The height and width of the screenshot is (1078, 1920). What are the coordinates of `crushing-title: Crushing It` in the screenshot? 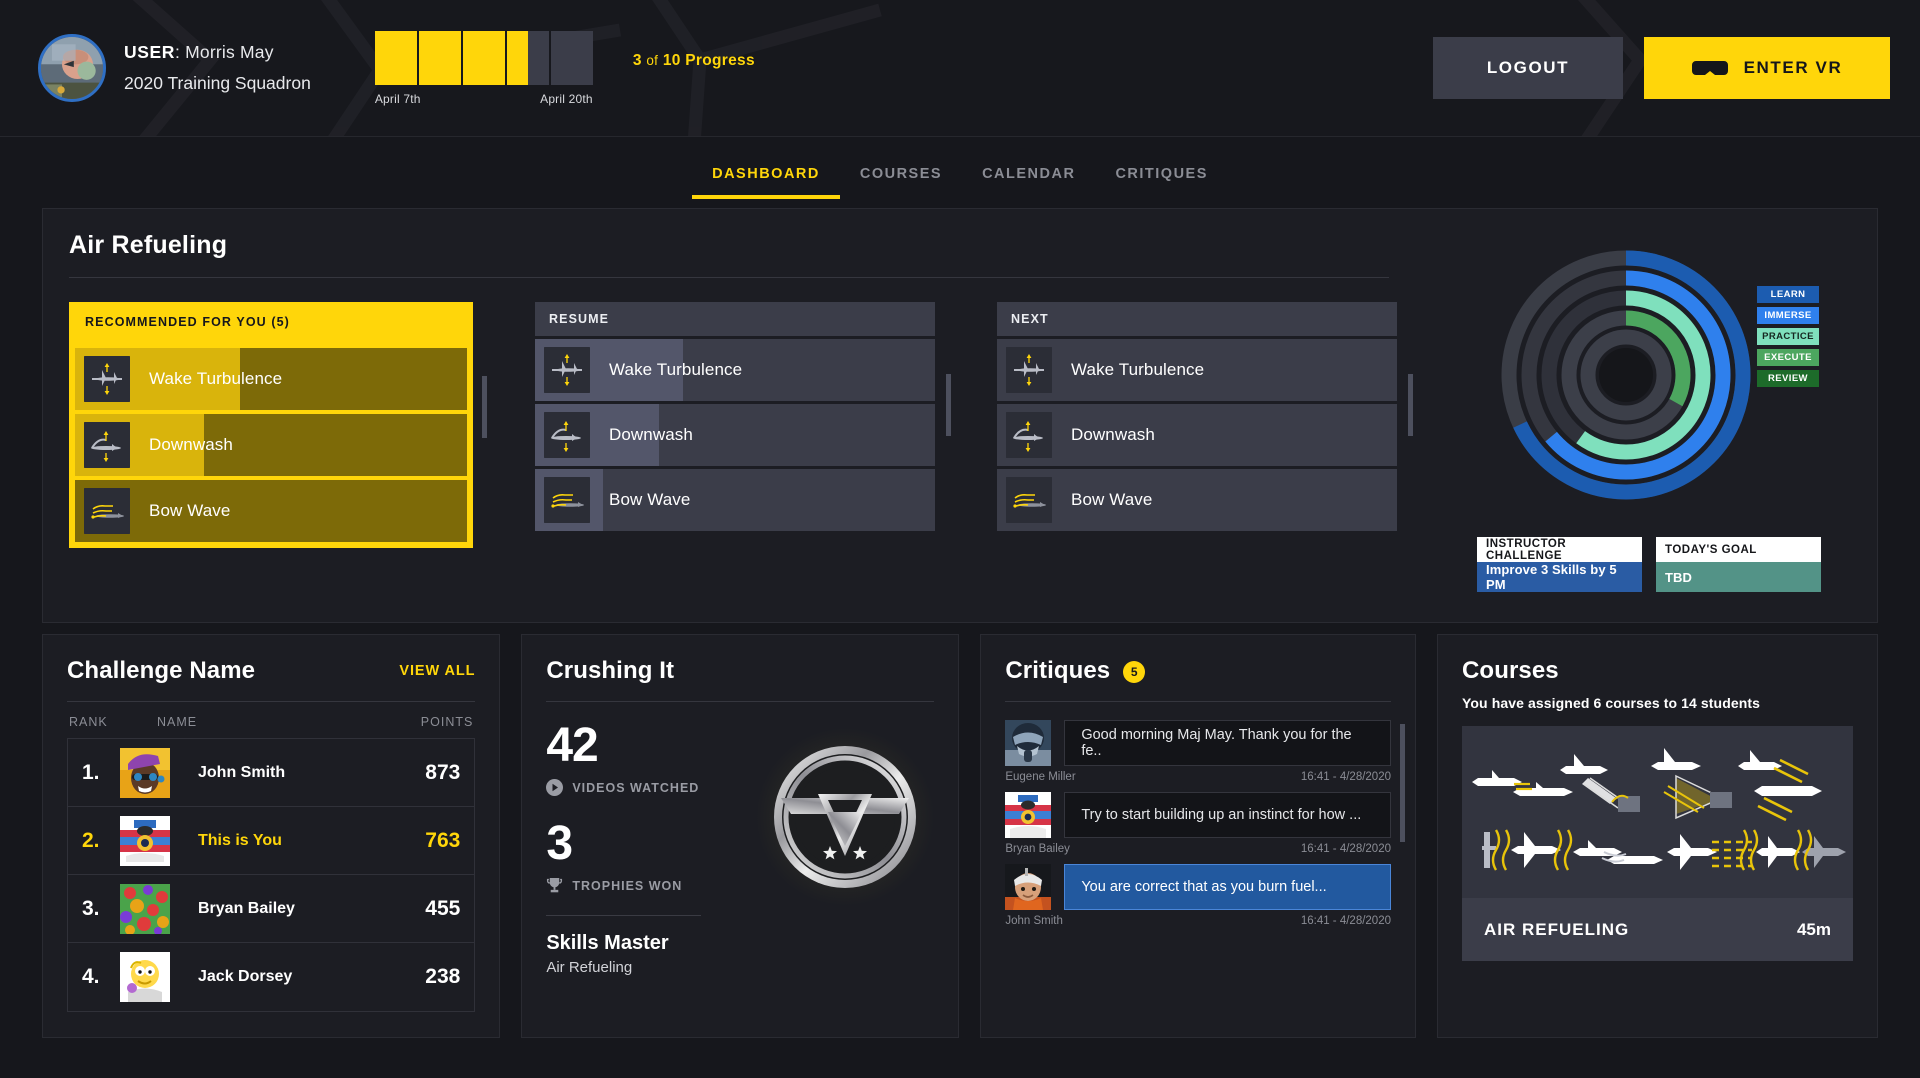 It's located at (610, 670).